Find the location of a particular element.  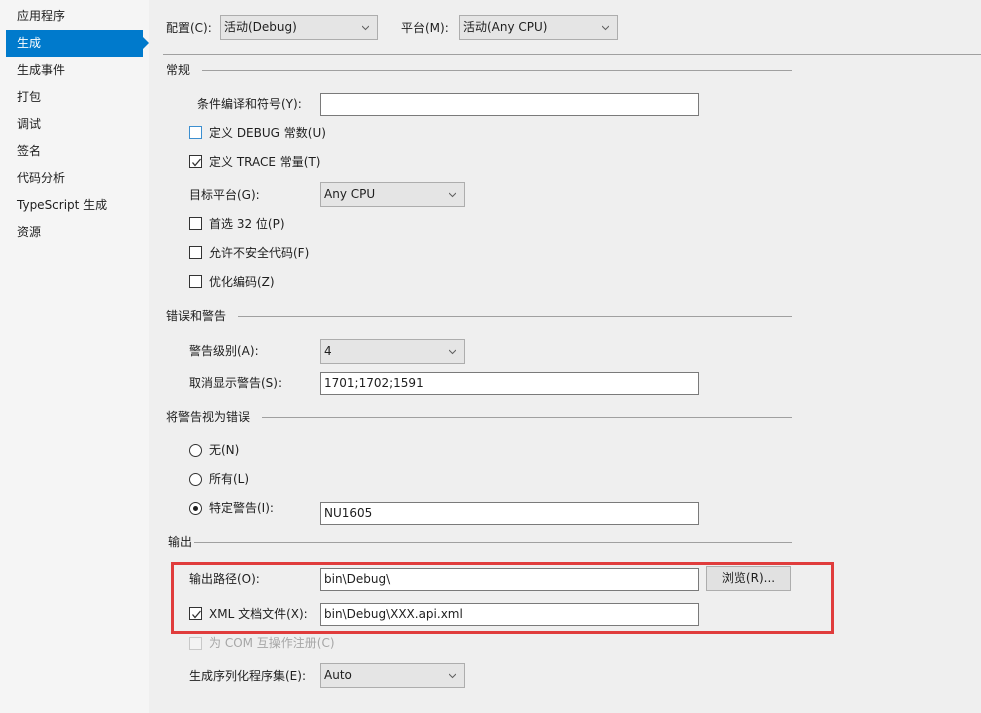

sidebar-item-package: 打包 is located at coordinates (74, 97).